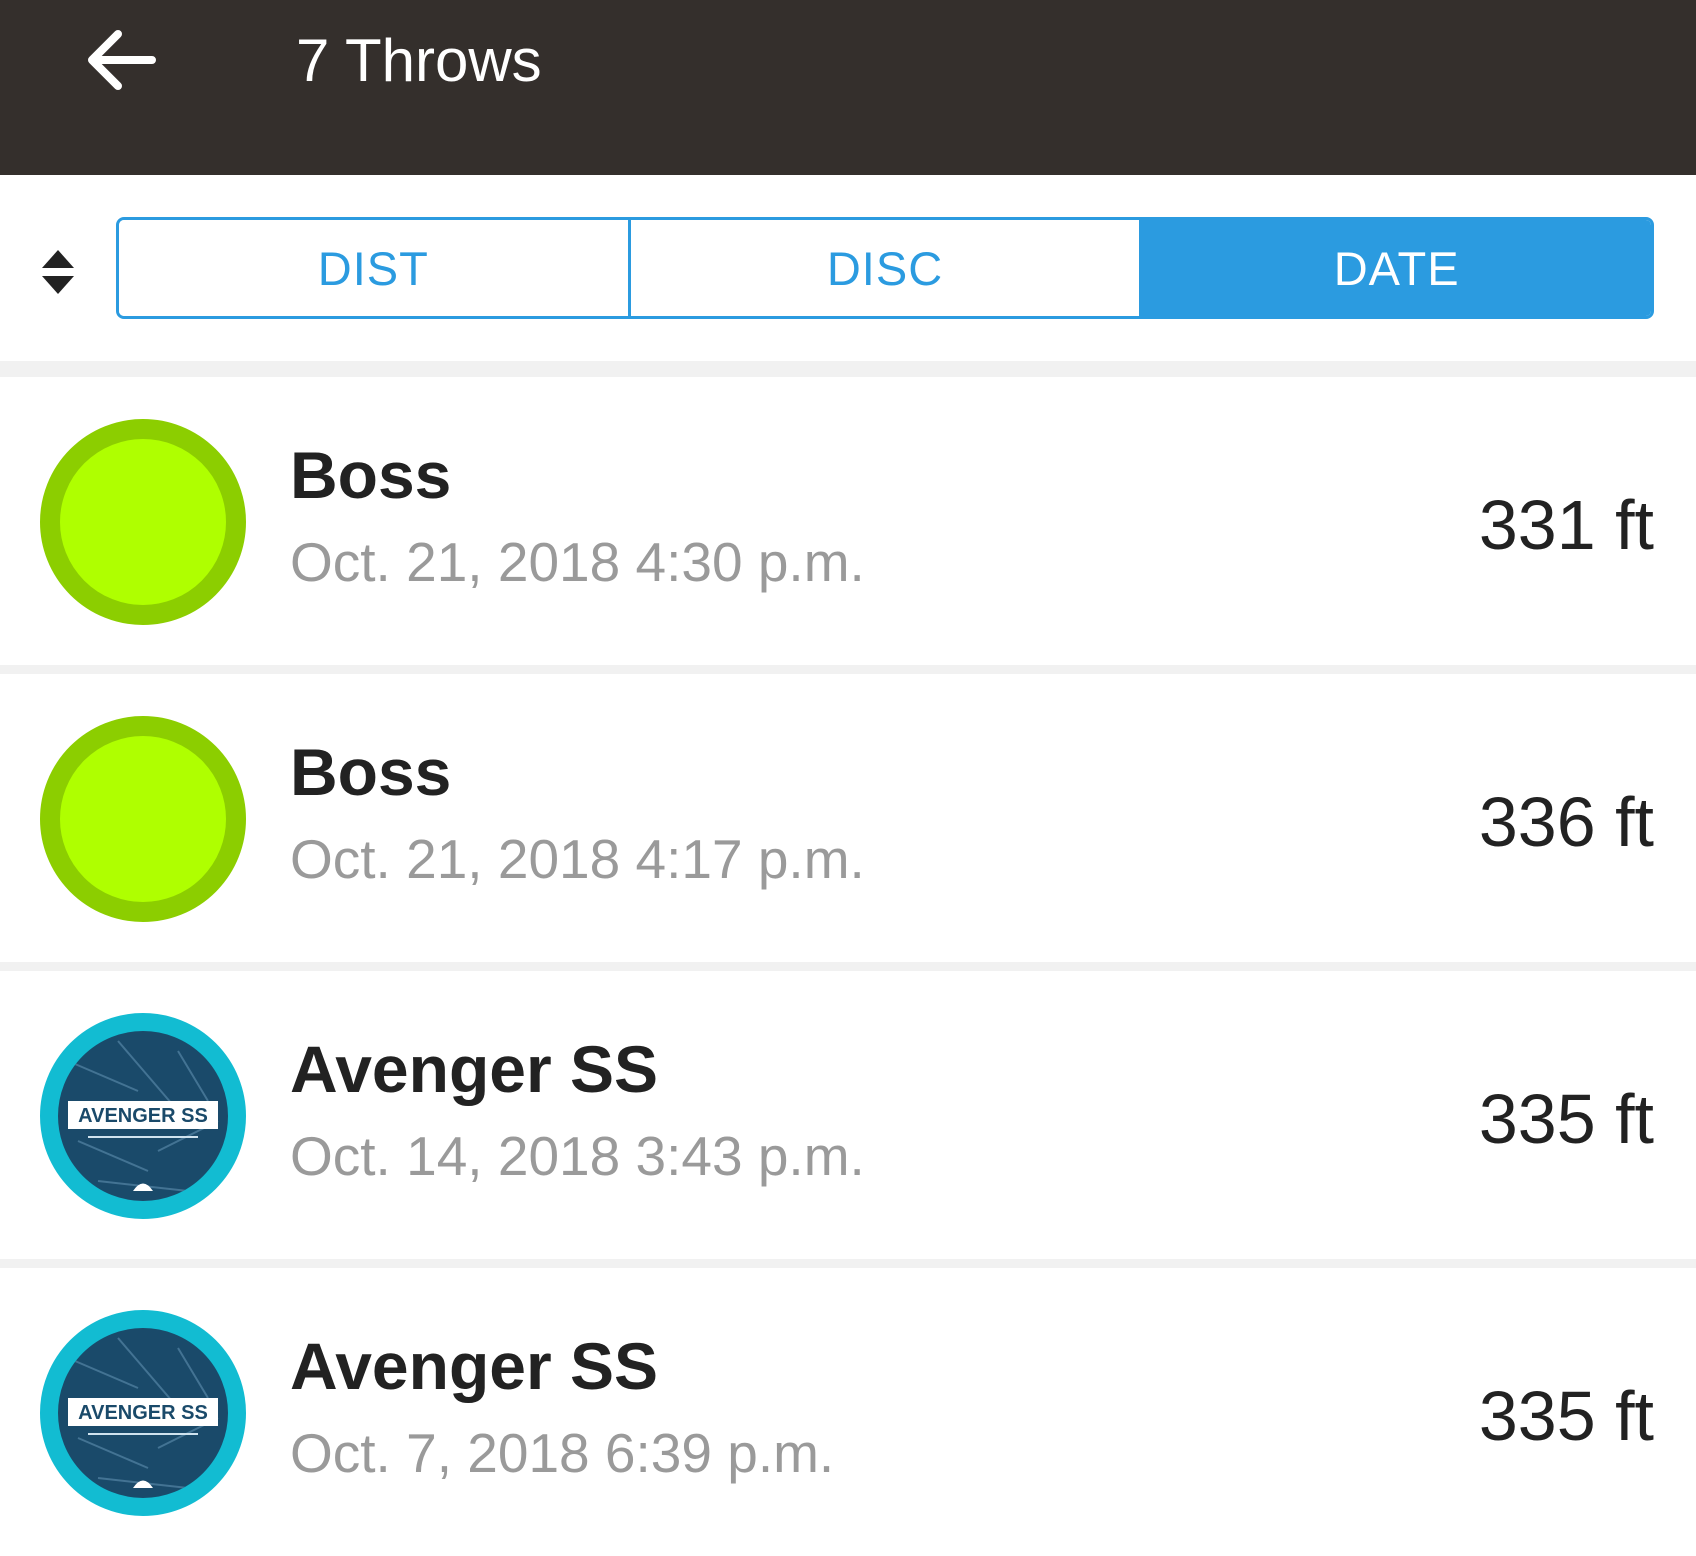  I want to click on throw-distance: 336 ft, so click(1566, 822).